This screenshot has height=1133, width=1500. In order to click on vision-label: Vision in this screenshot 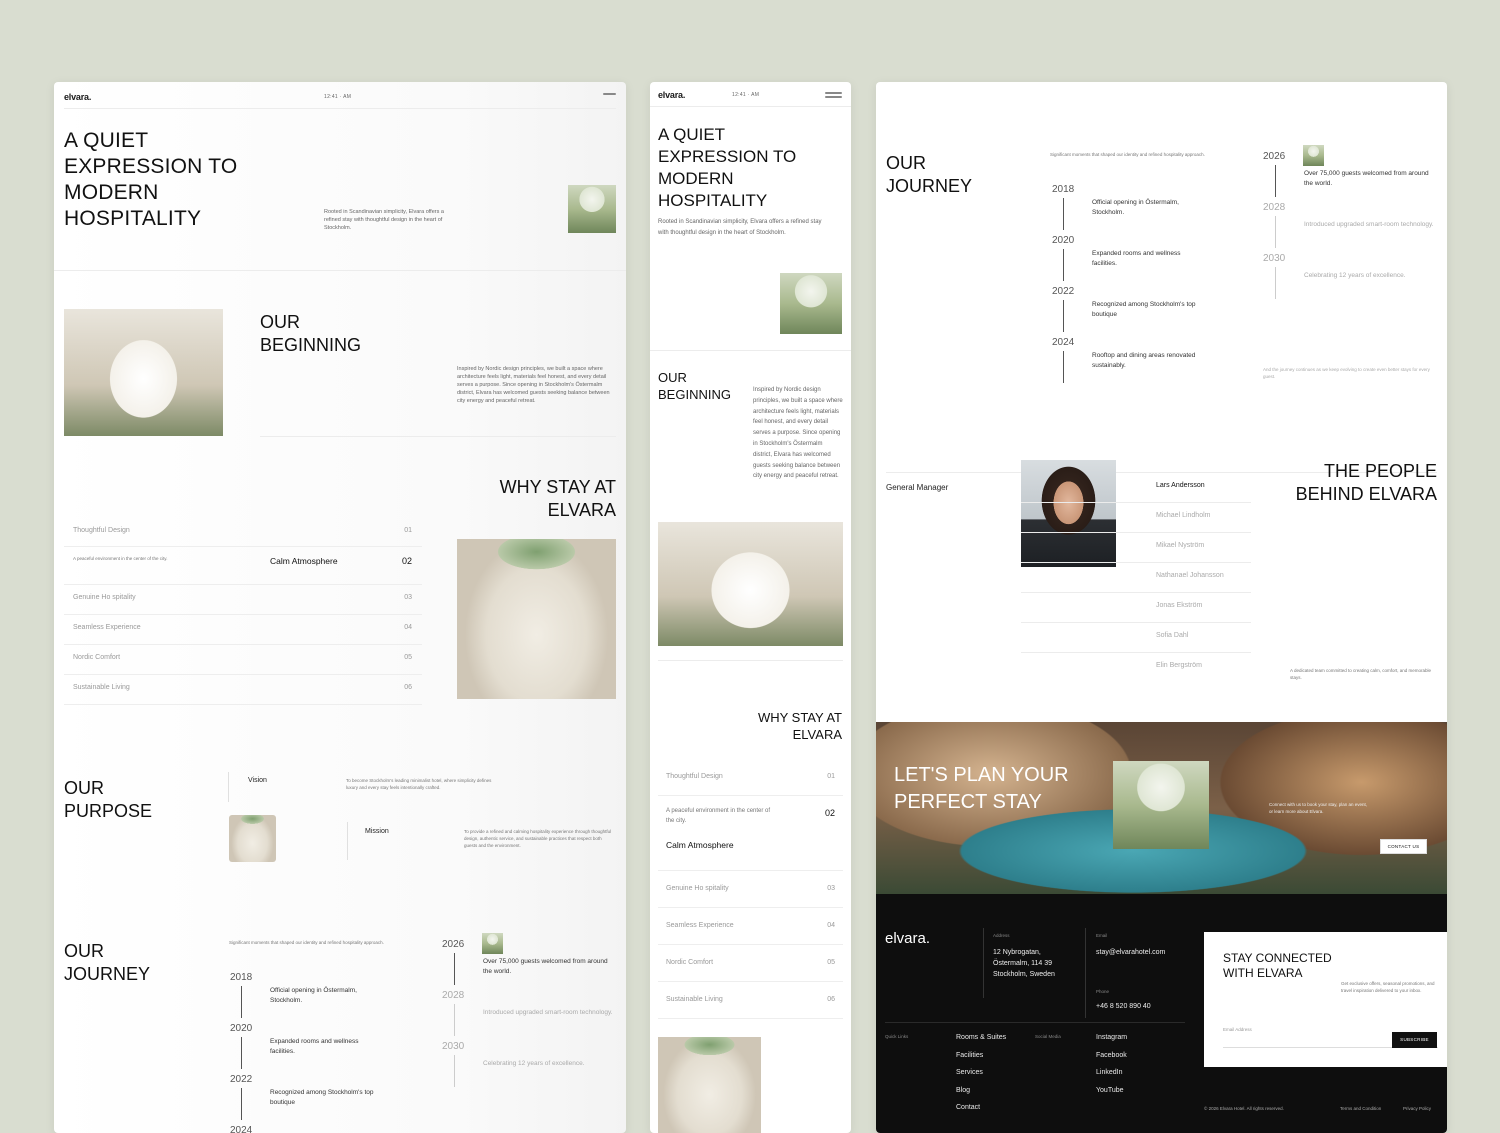, I will do `click(257, 780)`.